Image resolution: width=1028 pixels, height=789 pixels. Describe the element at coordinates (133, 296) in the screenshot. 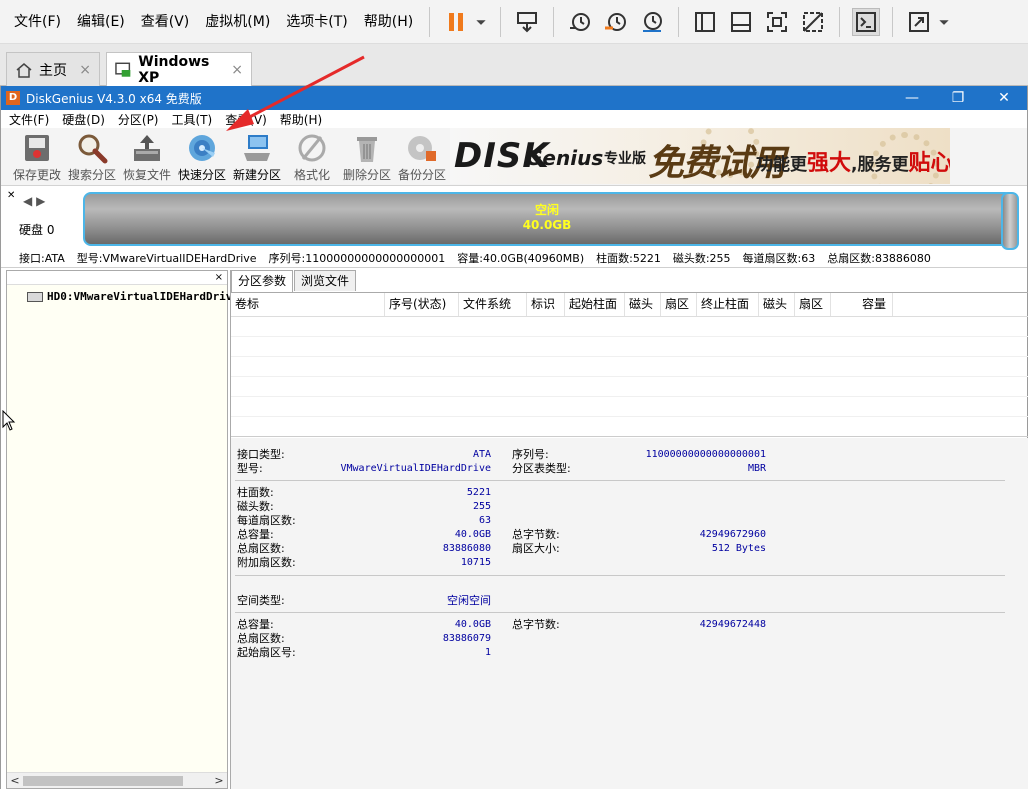

I see `tree-item-hd0: HD0:VMwareVirtualIDEHardDrive` at that location.